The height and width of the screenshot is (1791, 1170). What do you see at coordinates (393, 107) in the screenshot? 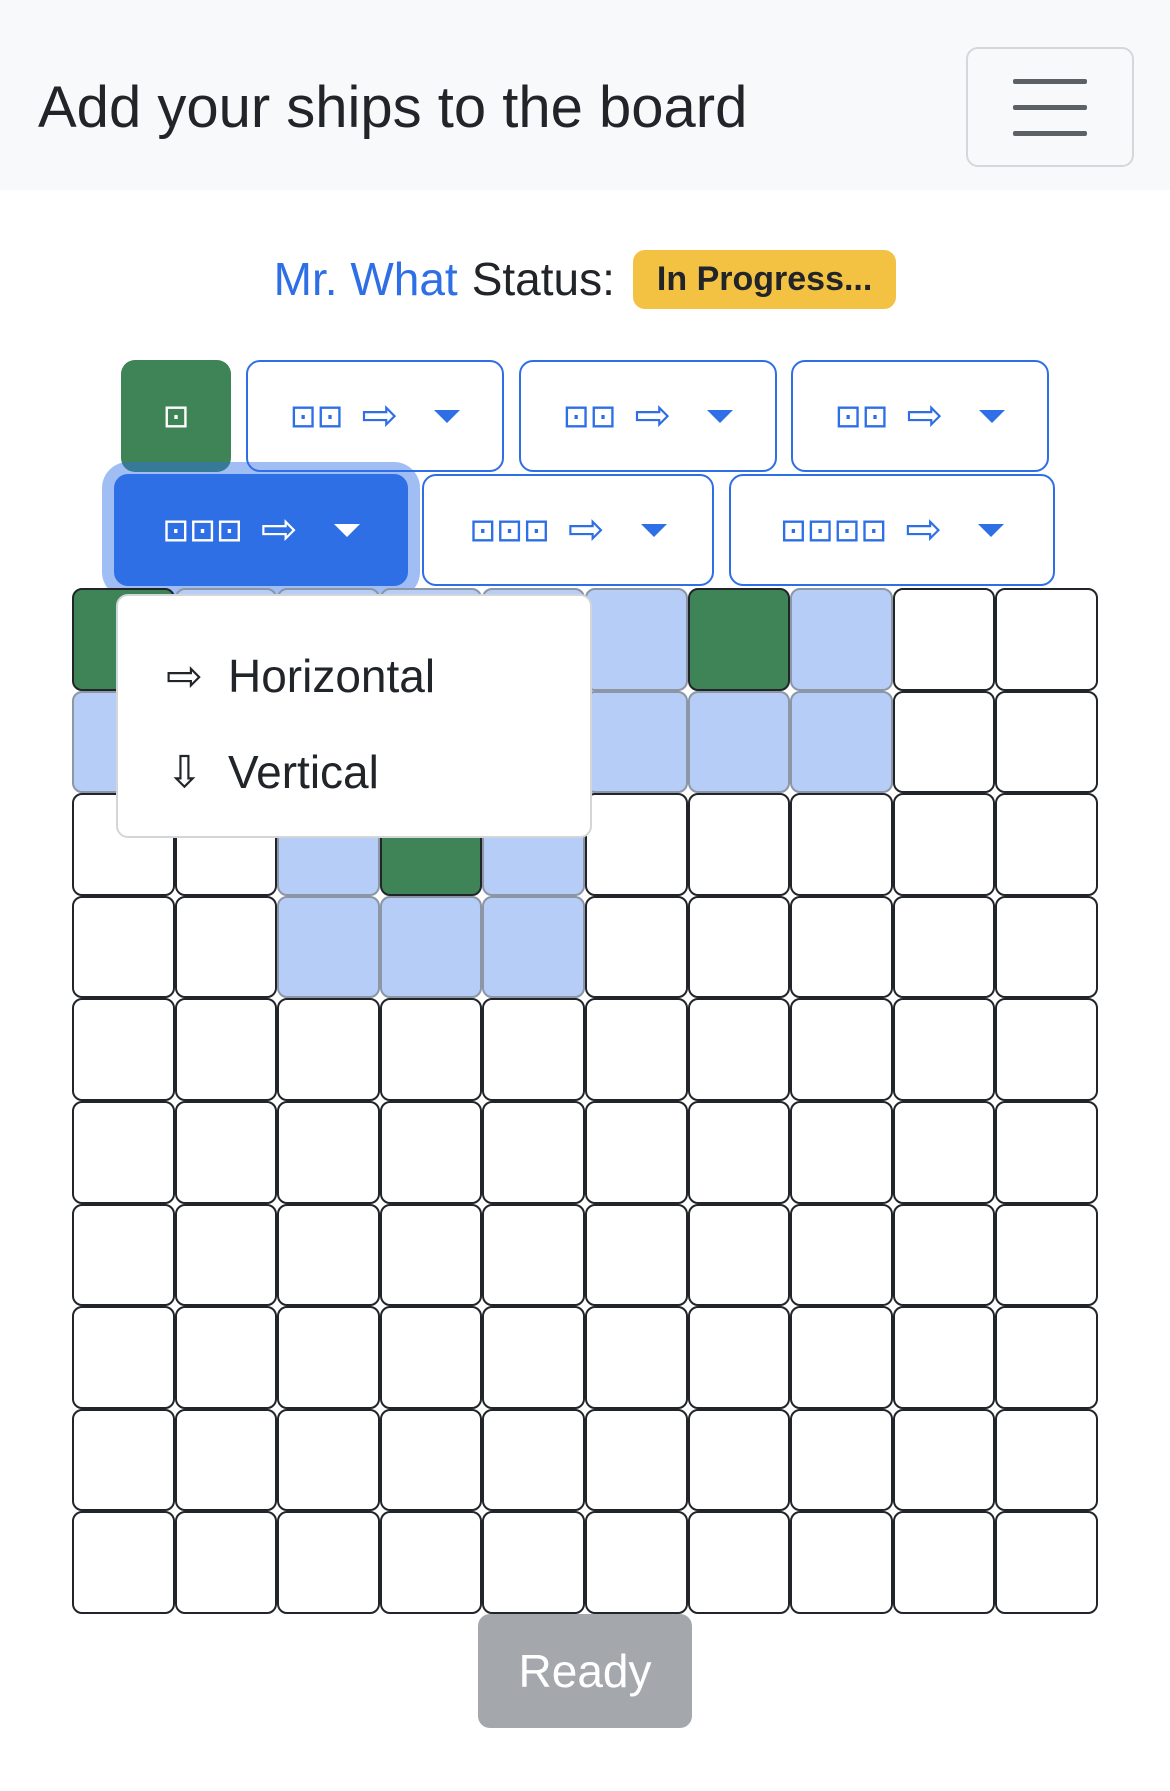
I see `page-title: Add your ships to the board` at bounding box center [393, 107].